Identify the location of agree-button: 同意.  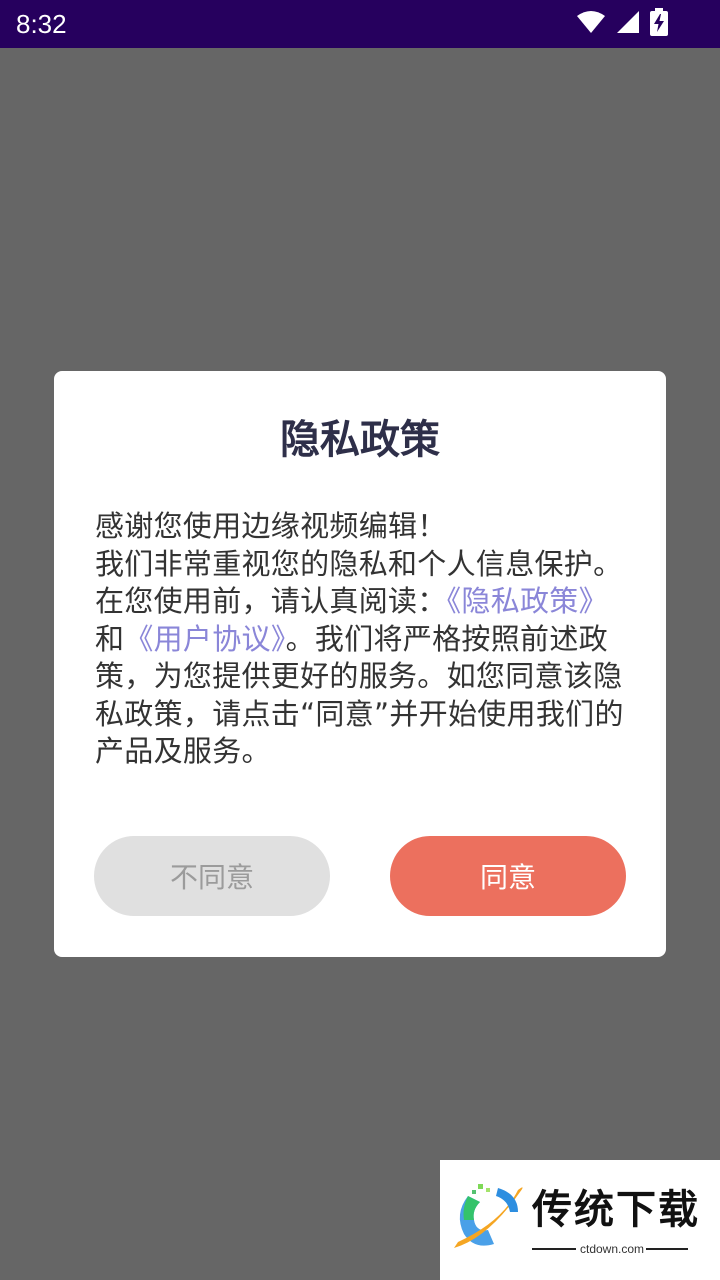
(508, 876).